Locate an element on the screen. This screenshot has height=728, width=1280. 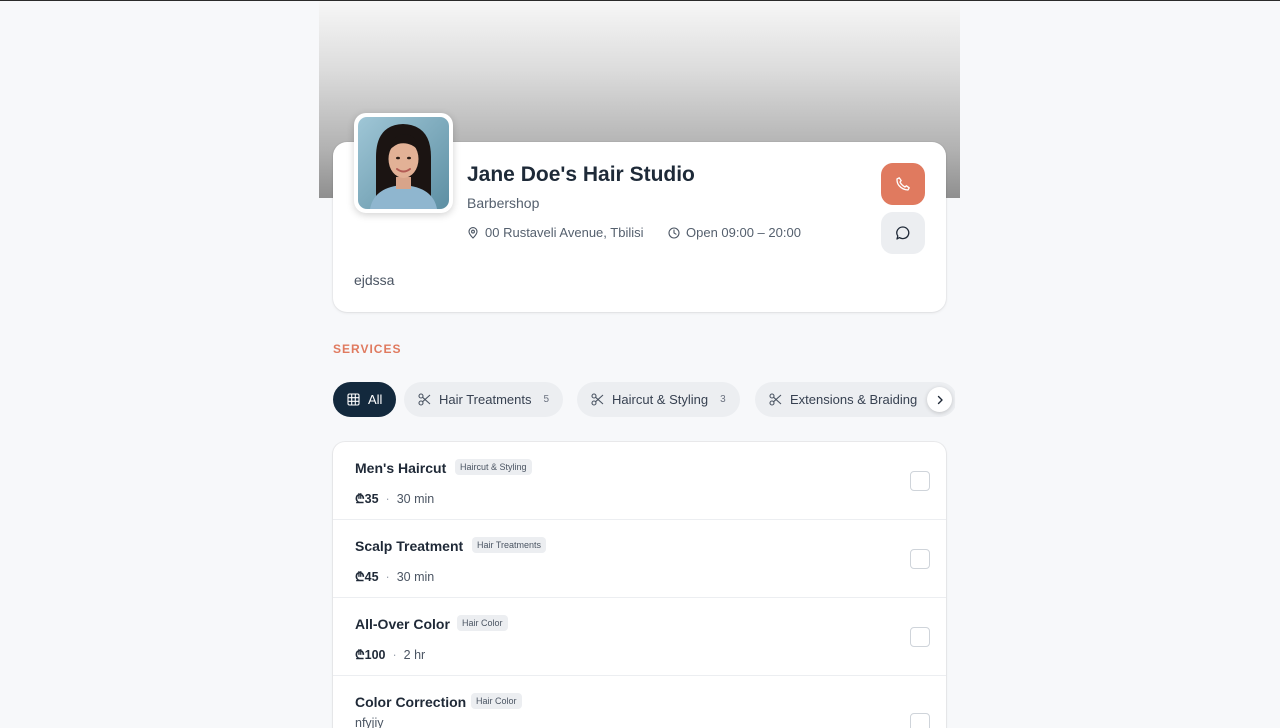
service-category-tag: Hair Treatments is located at coordinates (509, 545).